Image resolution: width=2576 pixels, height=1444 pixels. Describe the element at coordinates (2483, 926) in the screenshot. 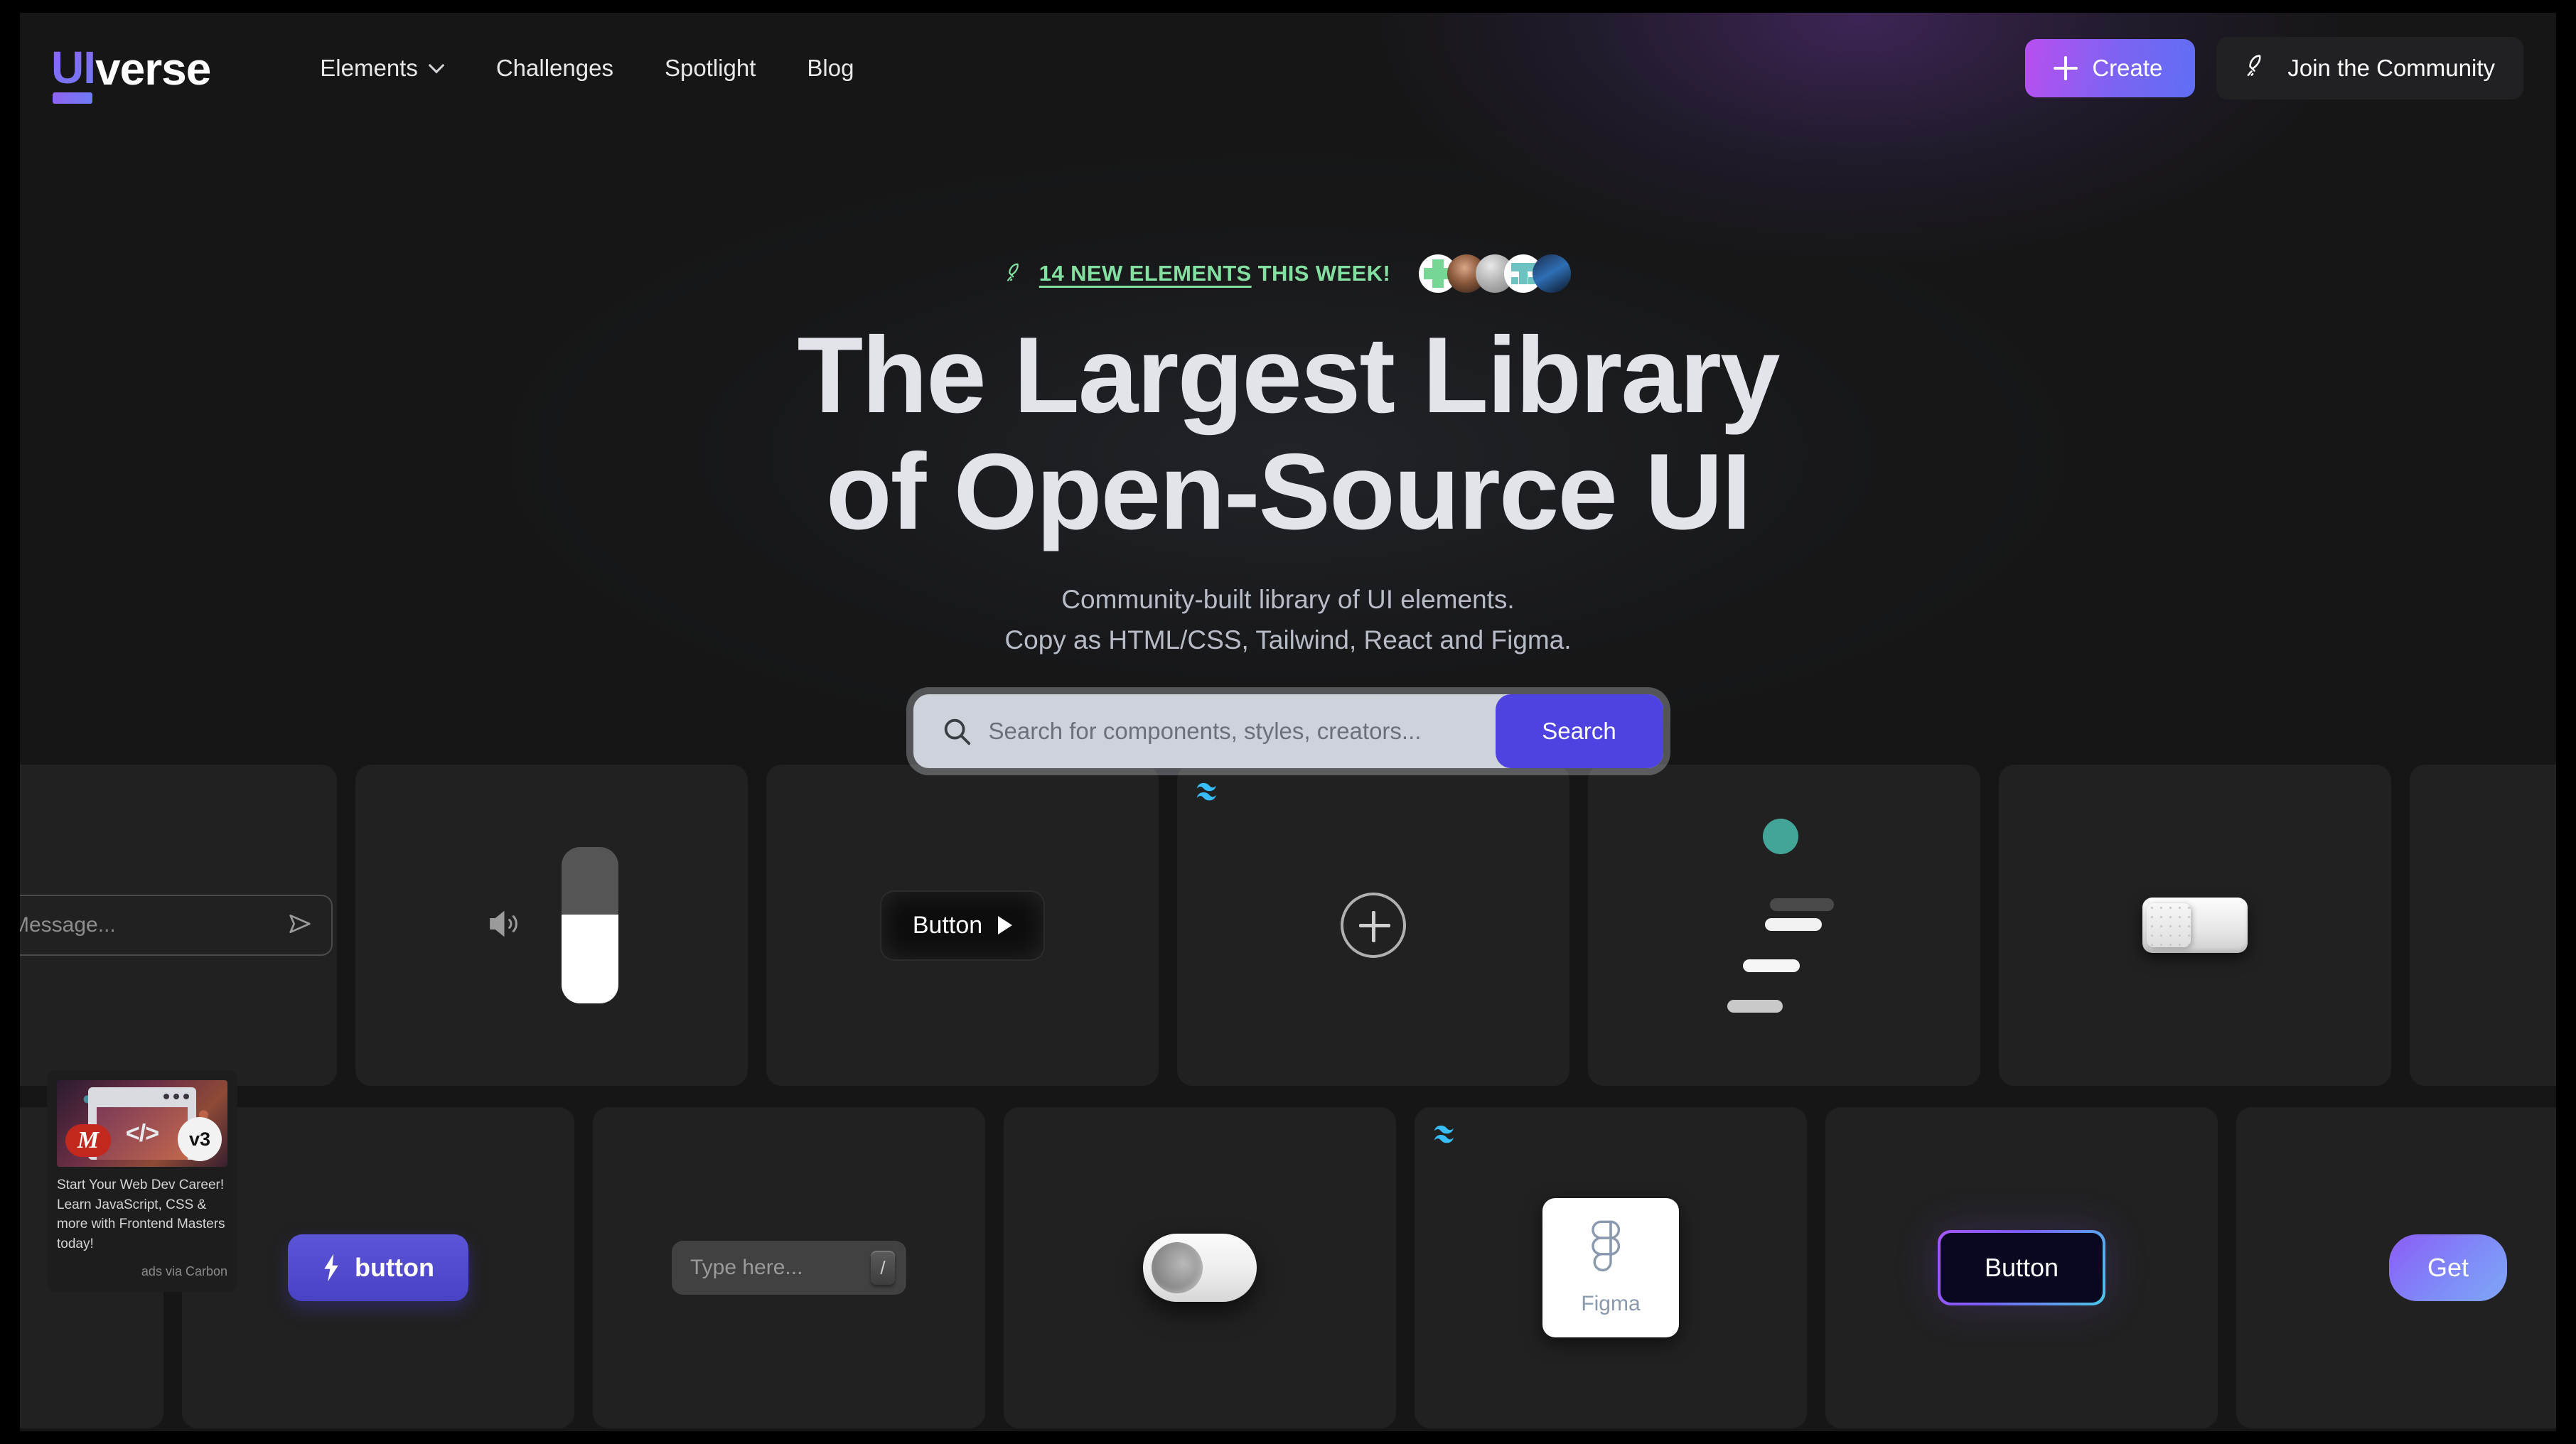

I see `card-partial-right` at that location.